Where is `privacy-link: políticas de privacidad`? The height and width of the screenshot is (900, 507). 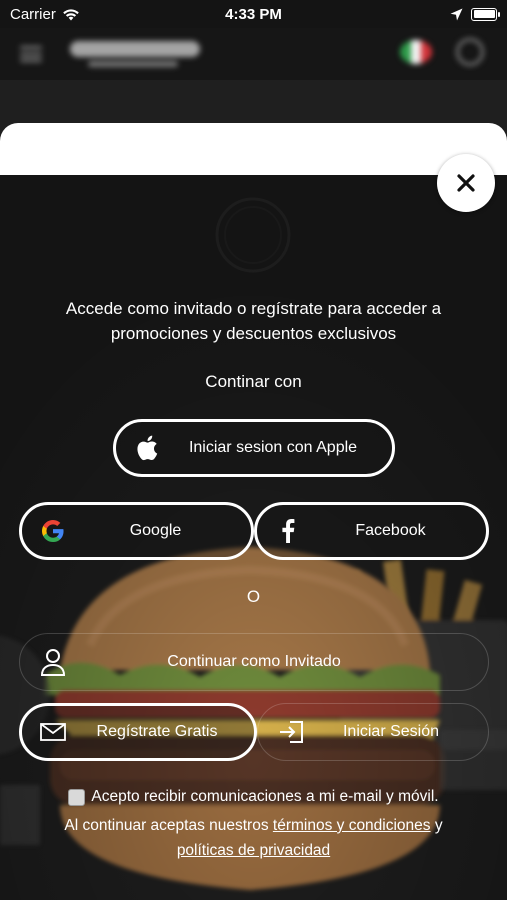 privacy-link: políticas de privacidad is located at coordinates (253, 850).